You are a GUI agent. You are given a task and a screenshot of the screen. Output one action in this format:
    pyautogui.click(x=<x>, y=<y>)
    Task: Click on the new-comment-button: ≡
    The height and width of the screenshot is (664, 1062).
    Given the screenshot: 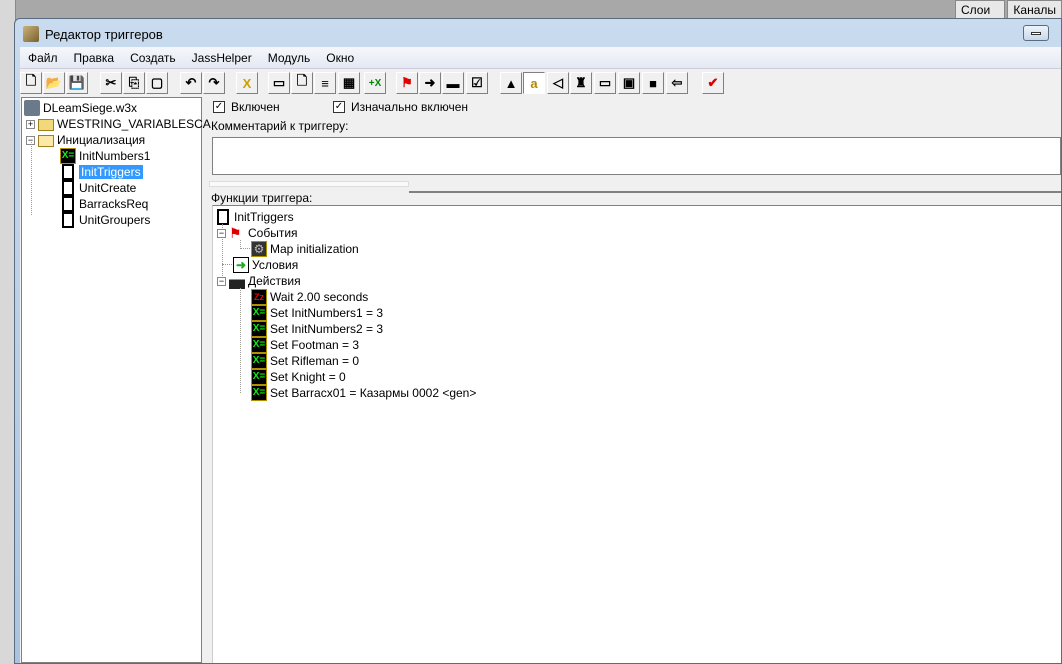 What is the action you would take?
    pyautogui.click(x=325, y=83)
    